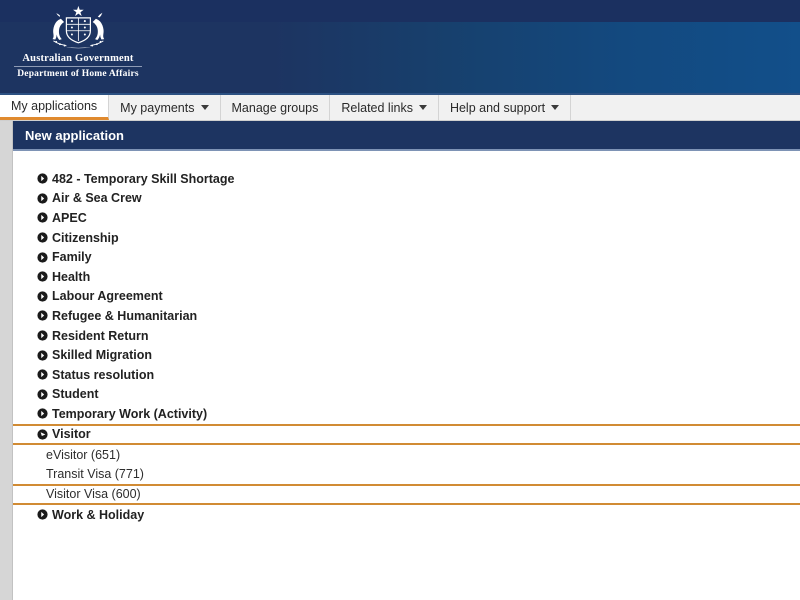  I want to click on nav-item-manage-groups: Manage groups, so click(275, 107).